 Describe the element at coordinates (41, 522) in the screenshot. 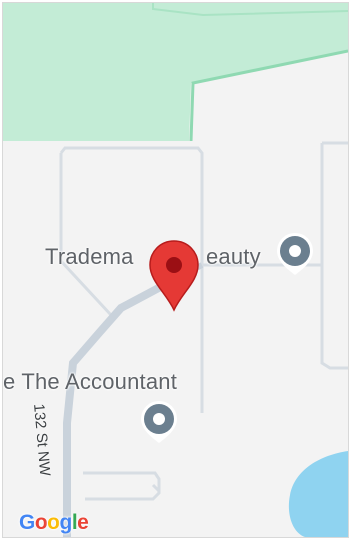

I see `logo-letter-o1: o` at that location.